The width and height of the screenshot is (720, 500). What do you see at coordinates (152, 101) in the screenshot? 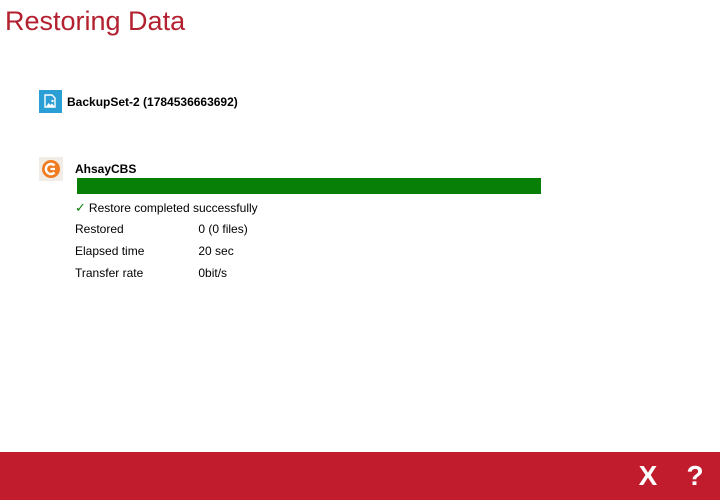
I see `backup-set-name: BackupSet-2 (1784536663692)` at bounding box center [152, 101].